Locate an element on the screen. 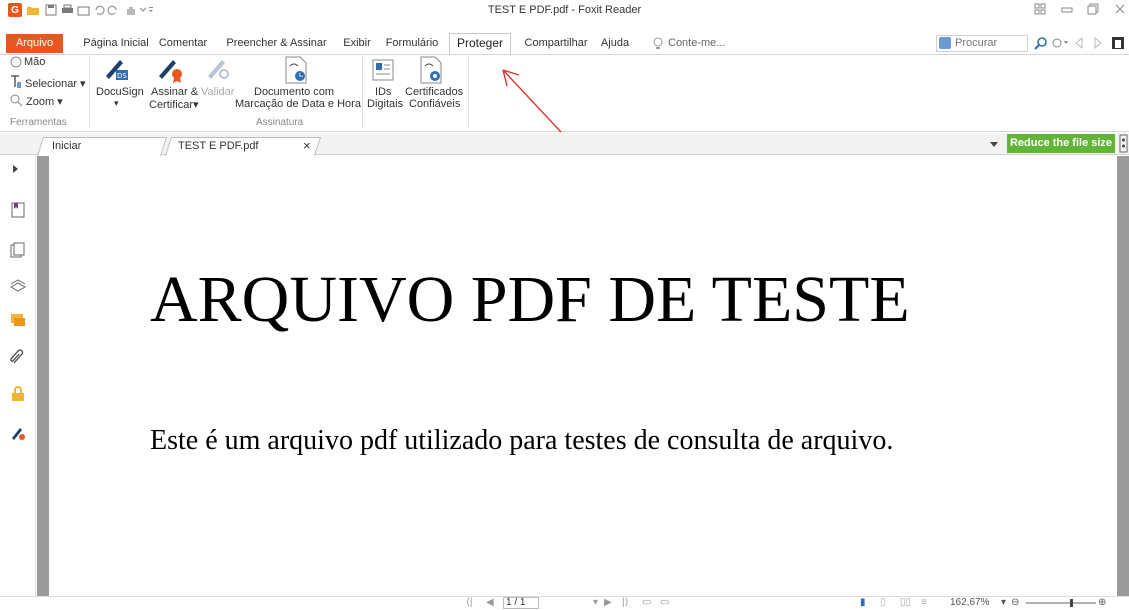 This screenshot has height=610, width=1129. select-text-icon is located at coordinates (16, 83).